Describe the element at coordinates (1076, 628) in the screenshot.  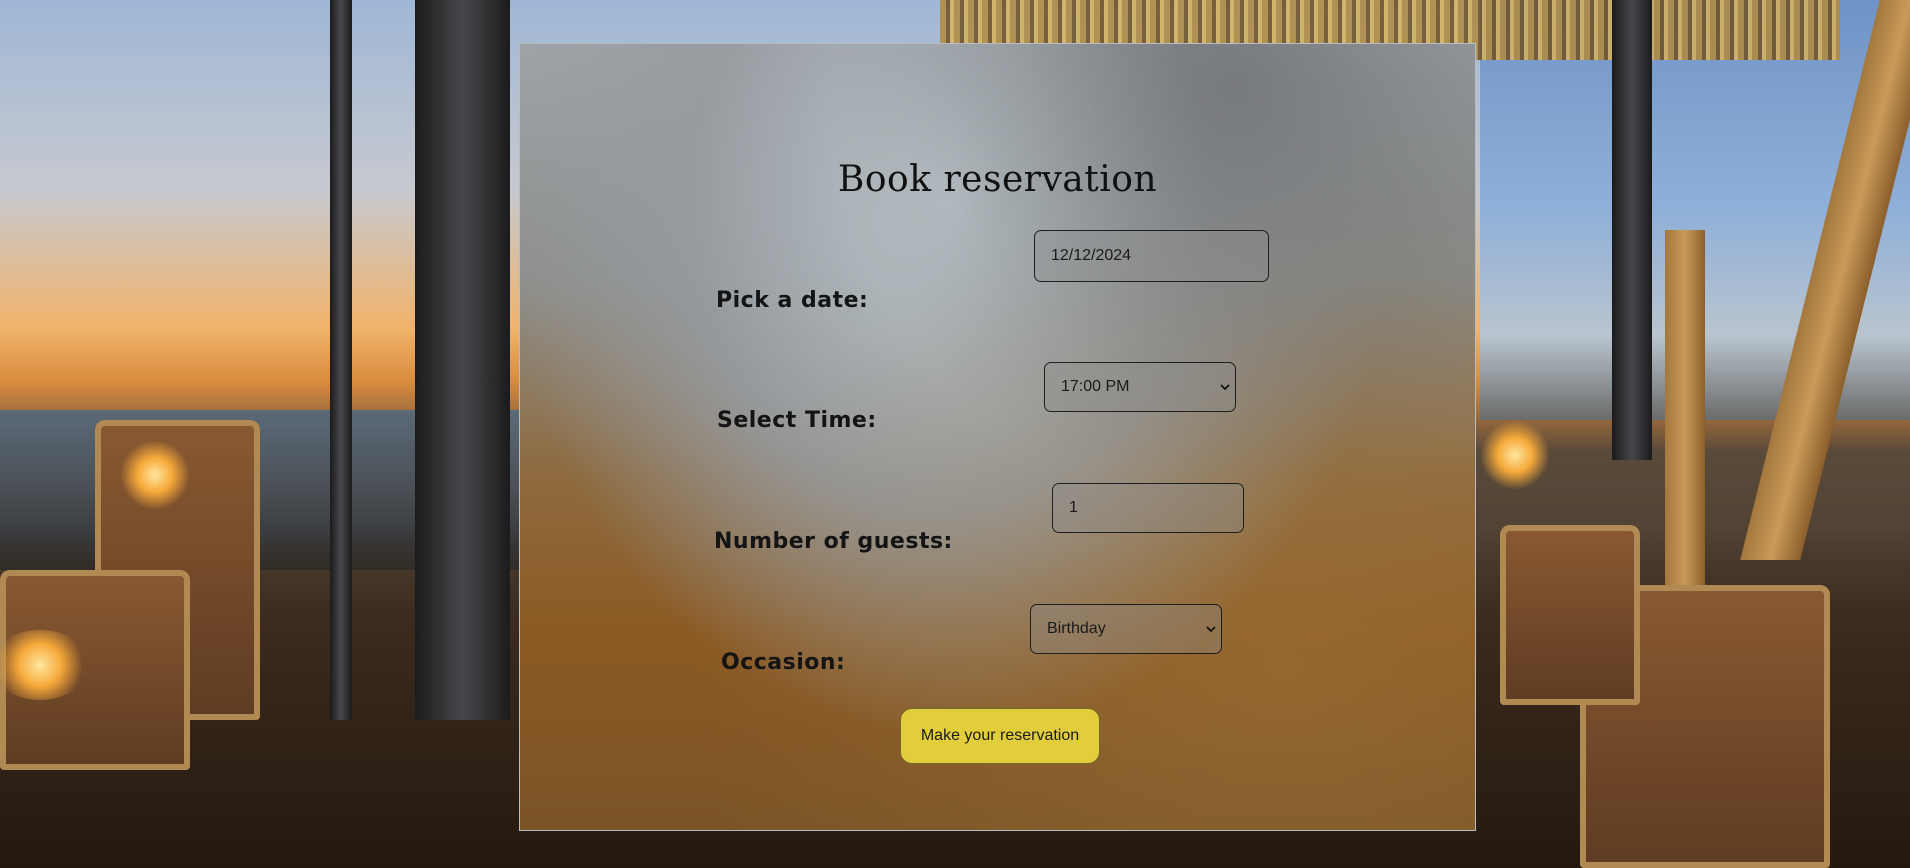
I see `occasion-selected-value: Birthday` at that location.